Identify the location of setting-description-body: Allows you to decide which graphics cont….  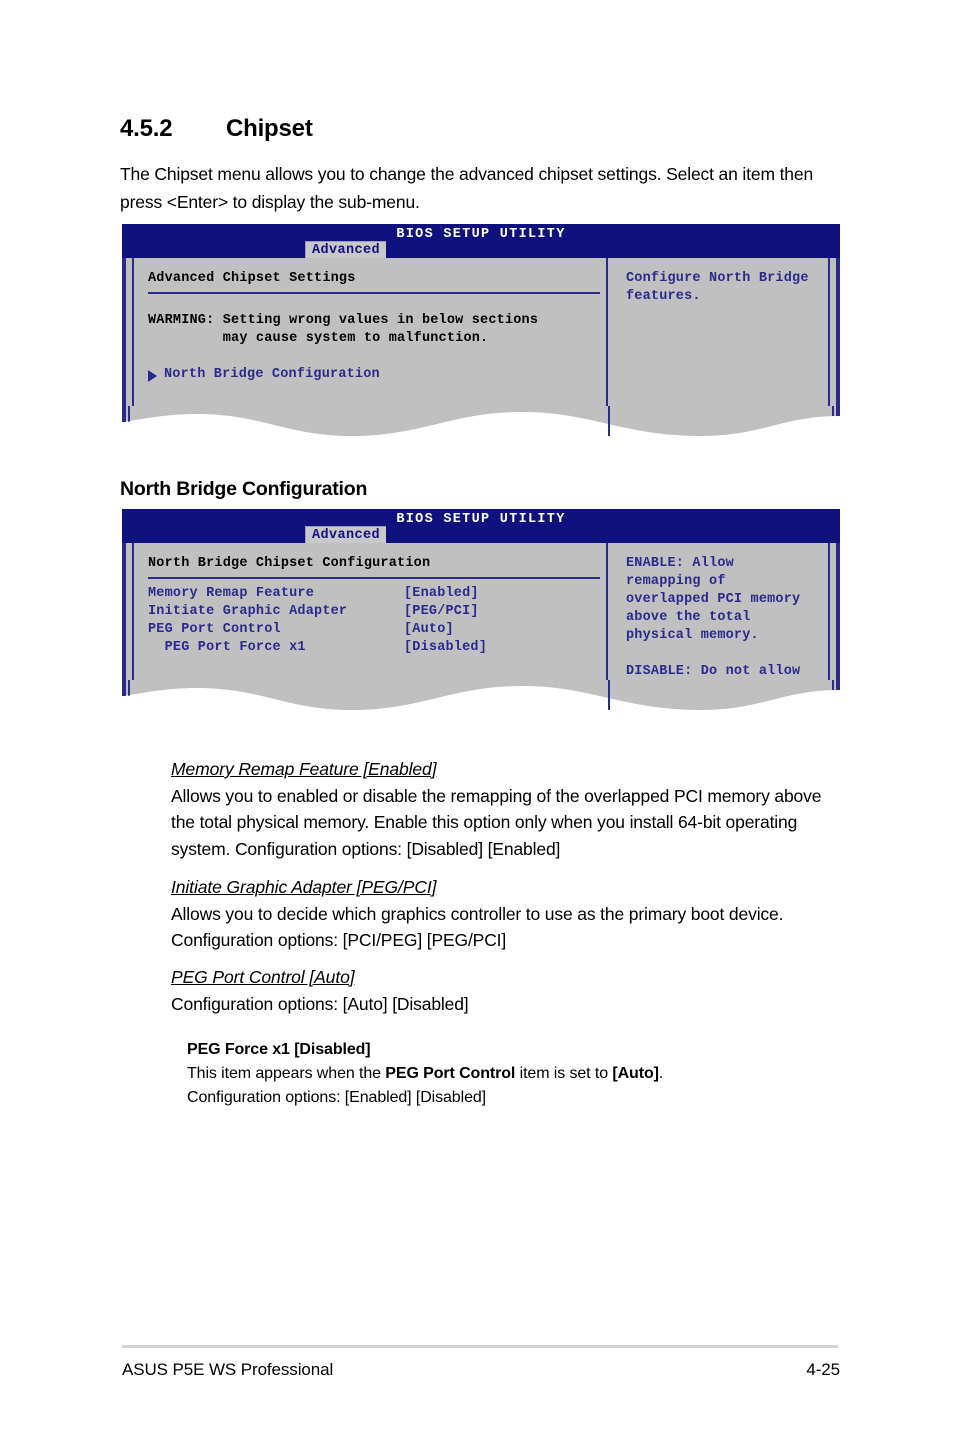
(477, 927).